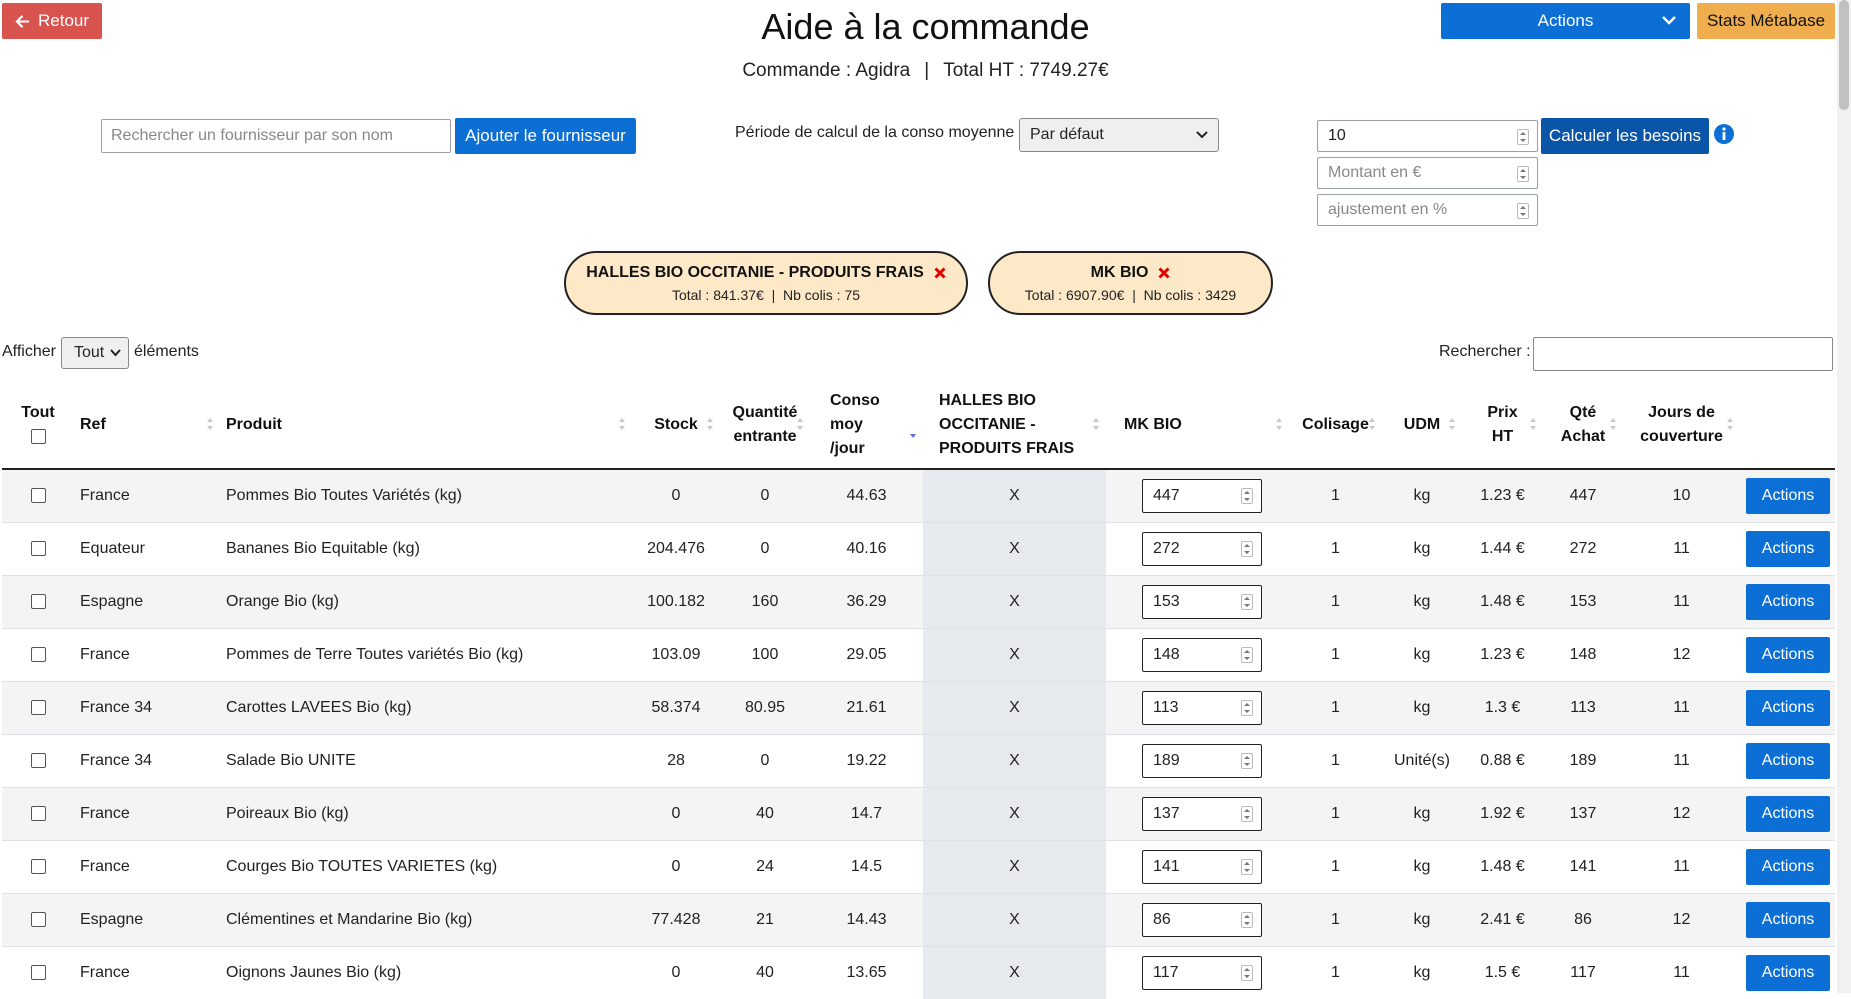 Image resolution: width=1851 pixels, height=999 pixels. What do you see at coordinates (1502, 425) in the screenshot?
I see `column-header-price: Prix HT` at bounding box center [1502, 425].